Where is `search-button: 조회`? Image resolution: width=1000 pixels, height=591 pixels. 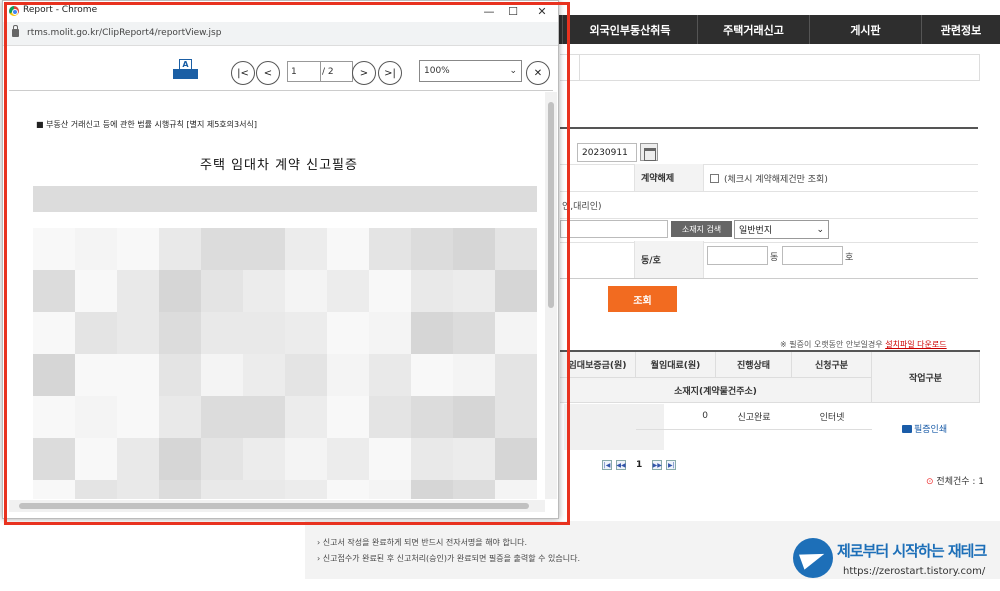
search-button: 조회 is located at coordinates (642, 299).